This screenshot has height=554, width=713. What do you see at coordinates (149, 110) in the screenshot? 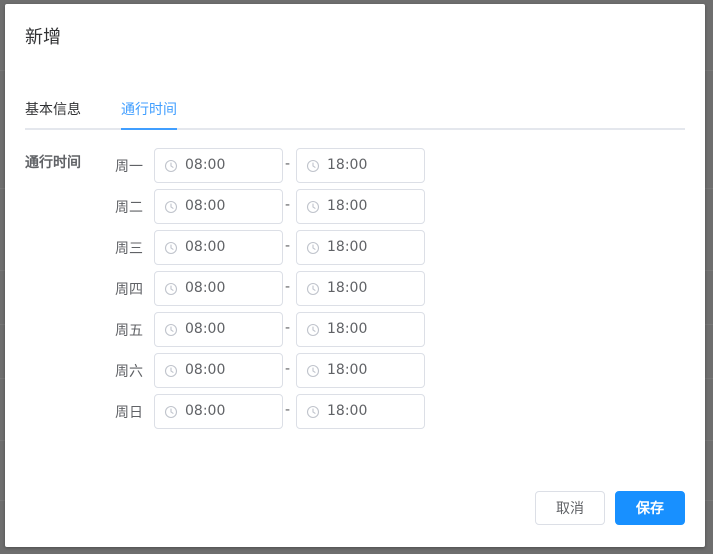
I see `tab-access-time: 通行时间` at bounding box center [149, 110].